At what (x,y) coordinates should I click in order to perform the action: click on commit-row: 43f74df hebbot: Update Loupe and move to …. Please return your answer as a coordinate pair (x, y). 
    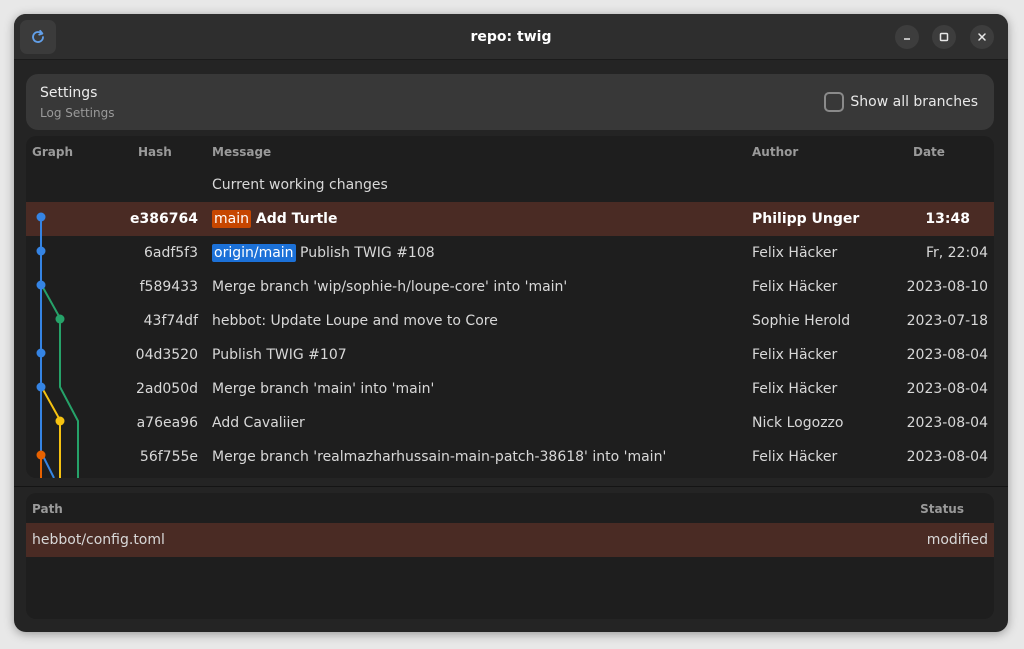
    Looking at the image, I should click on (510, 321).